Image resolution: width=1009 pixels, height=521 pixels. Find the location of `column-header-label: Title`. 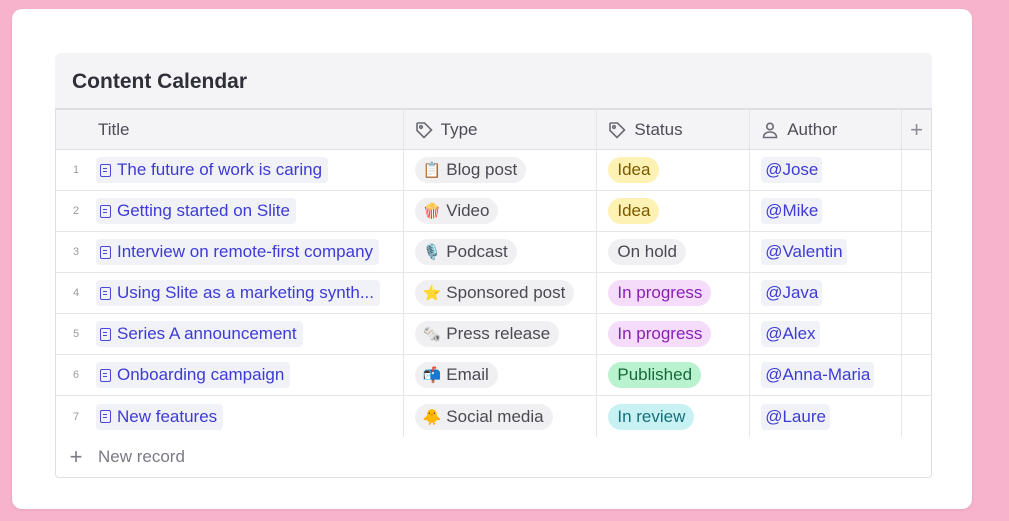

column-header-label: Title is located at coordinates (114, 129).